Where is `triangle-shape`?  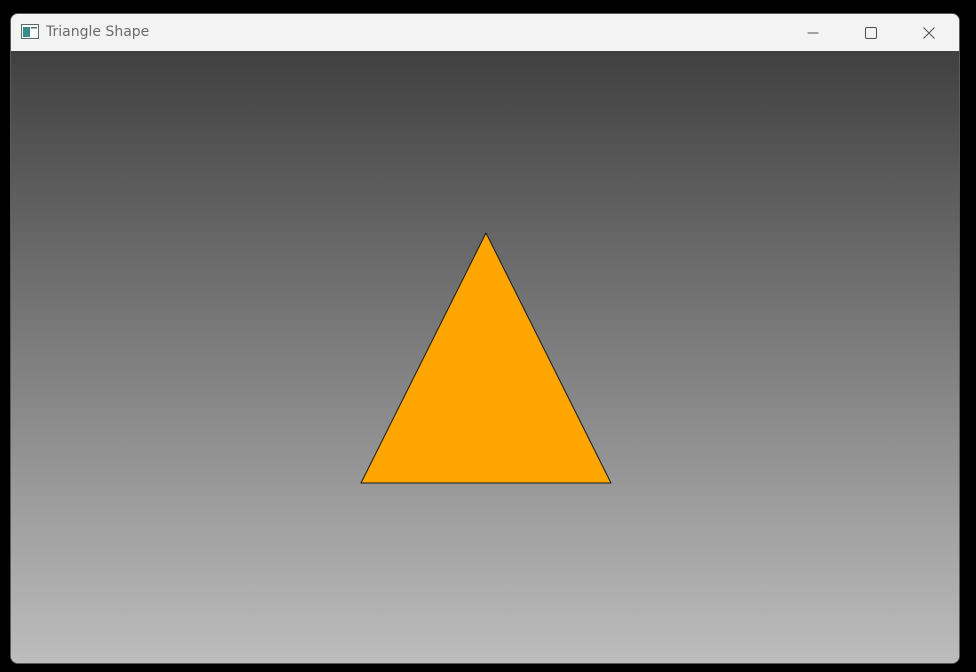
triangle-shape is located at coordinates (486, 358).